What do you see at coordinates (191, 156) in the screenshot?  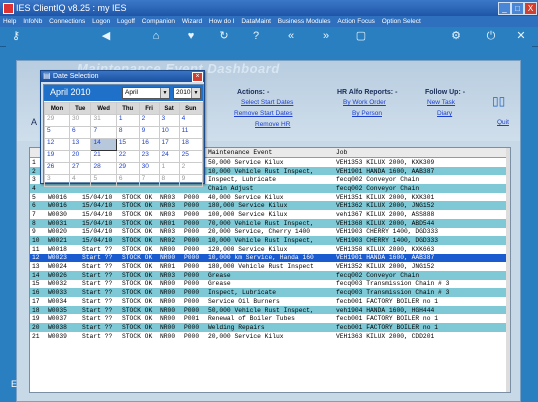 I see `calendar-day: 25` at bounding box center [191, 156].